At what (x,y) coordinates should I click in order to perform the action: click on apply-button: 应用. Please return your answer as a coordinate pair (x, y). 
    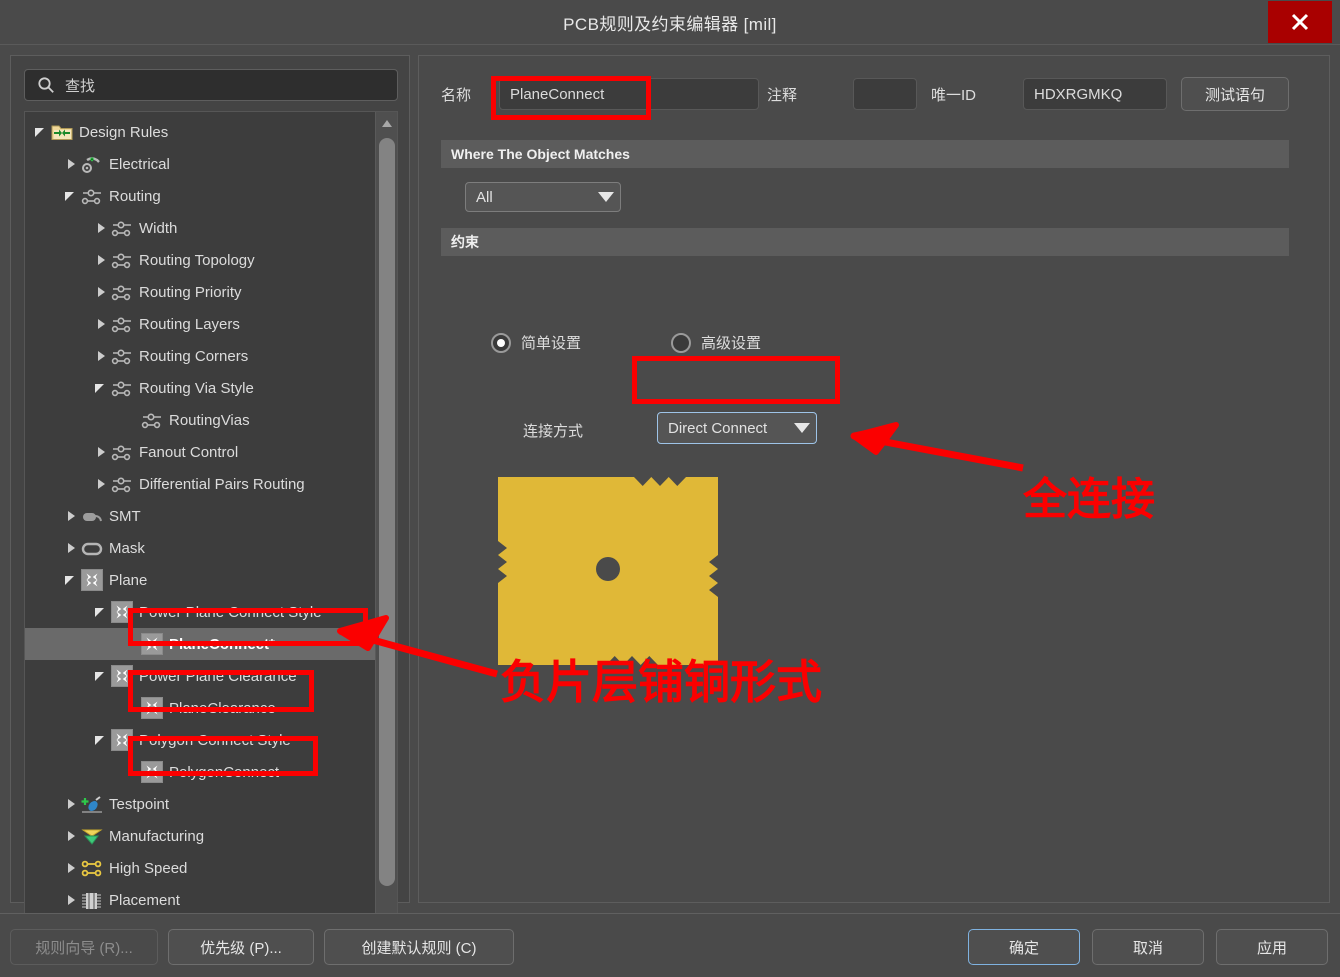
    Looking at the image, I should click on (1272, 947).